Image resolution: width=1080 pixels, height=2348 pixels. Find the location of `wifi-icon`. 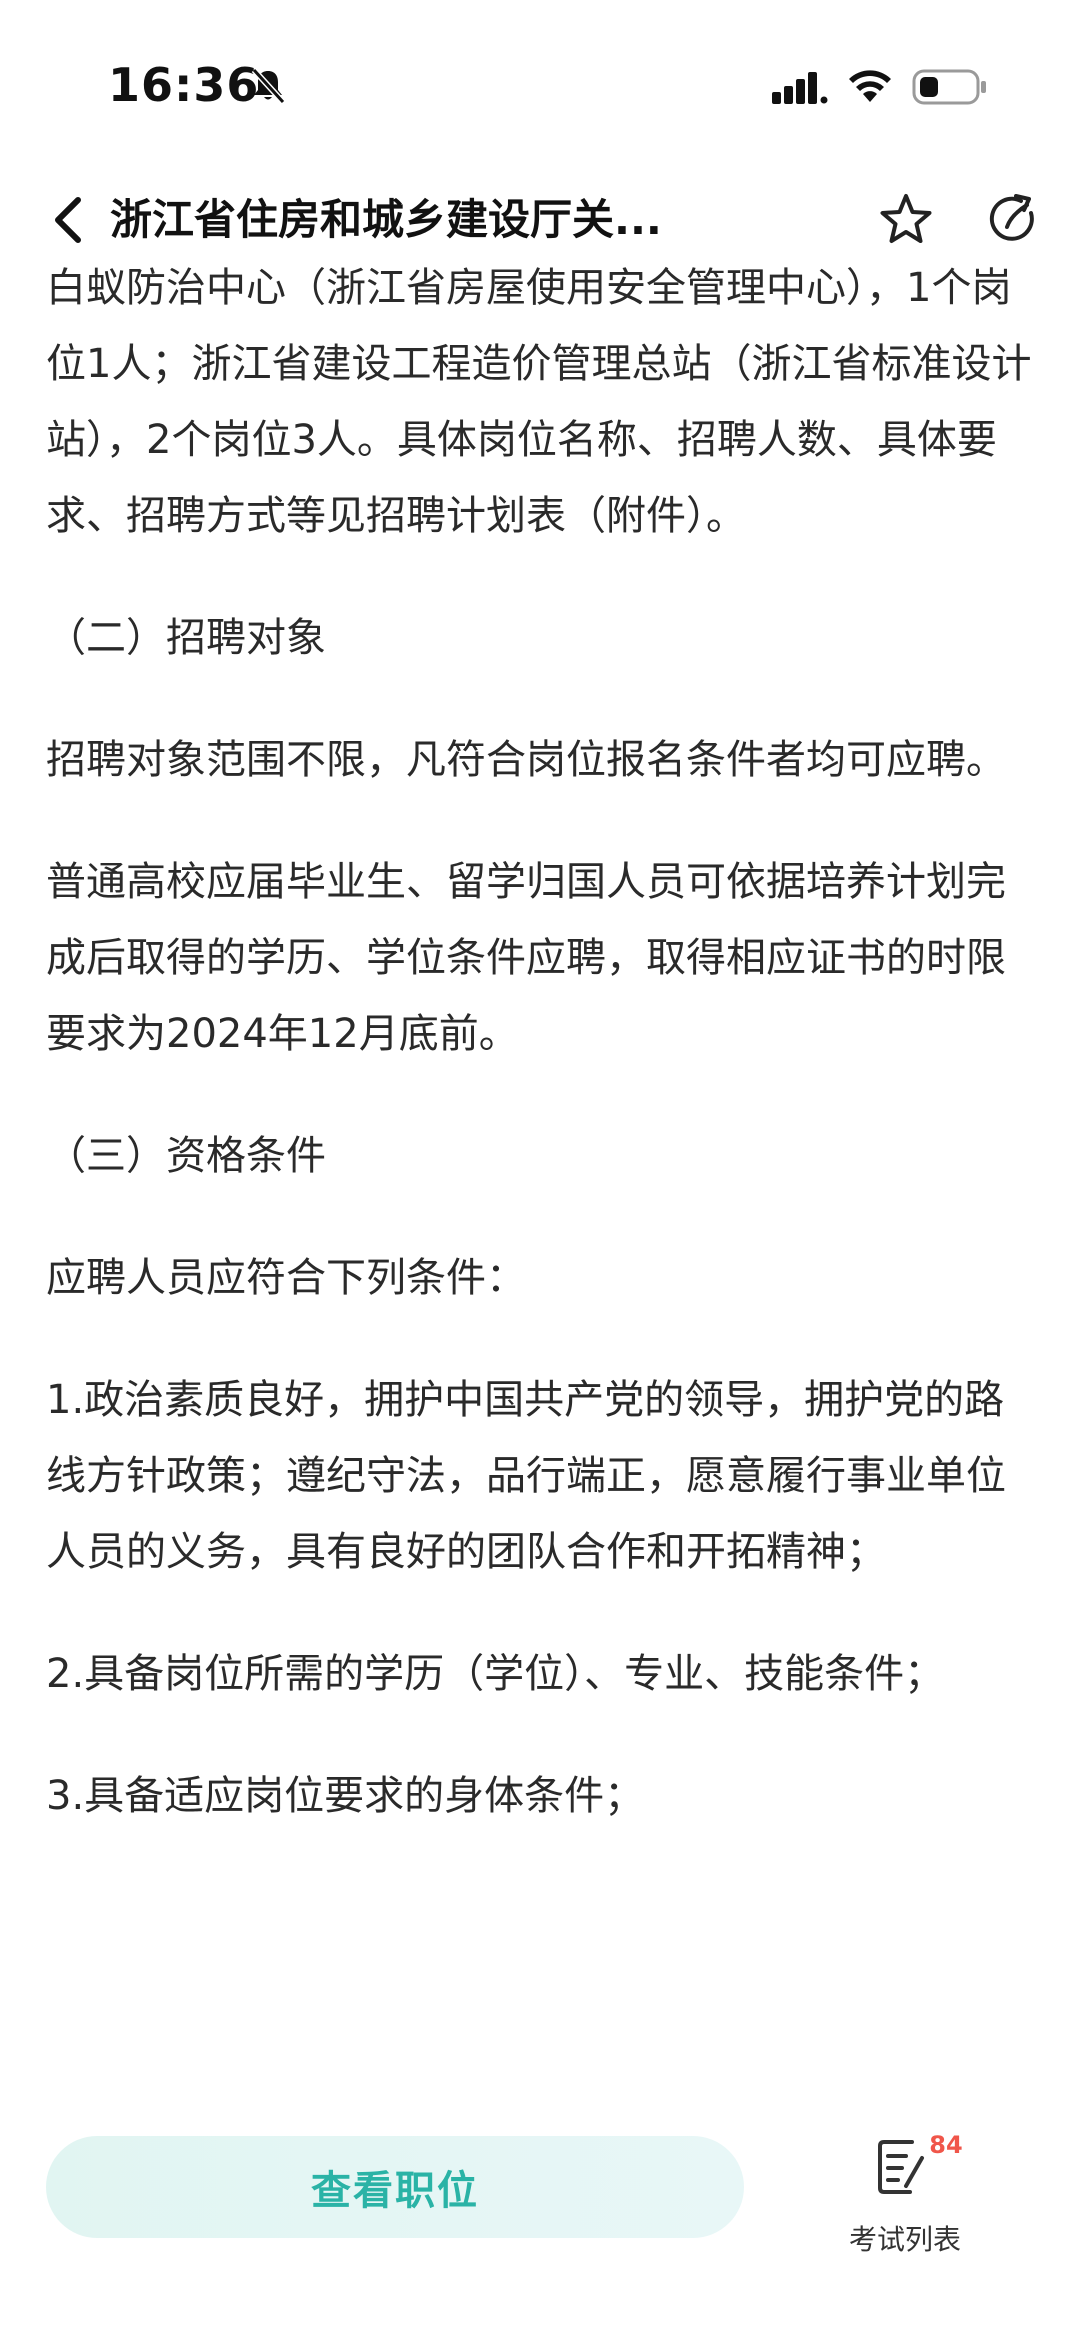

wifi-icon is located at coordinates (870, 86).